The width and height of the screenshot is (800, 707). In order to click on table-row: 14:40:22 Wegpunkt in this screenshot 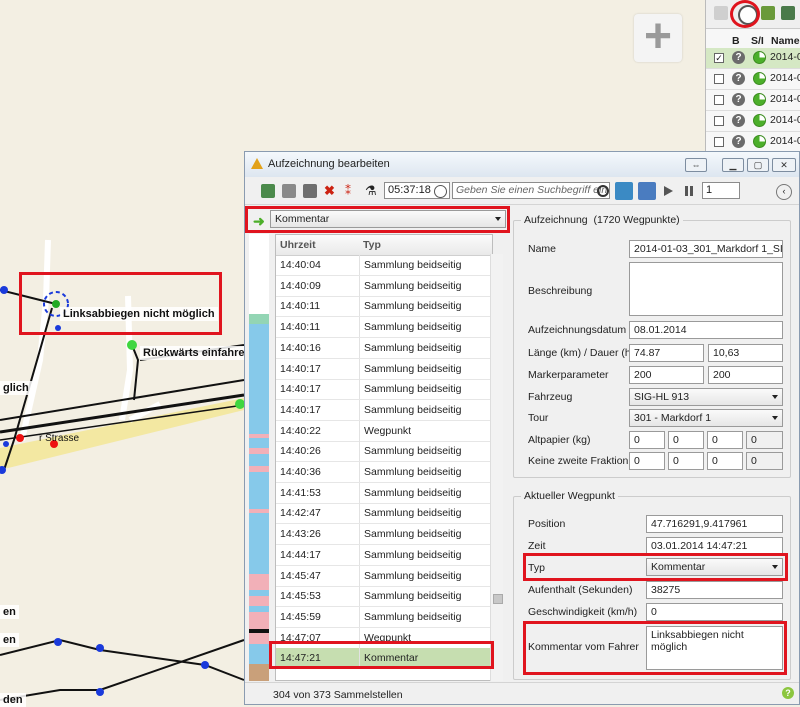, I will do `click(384, 431)`.